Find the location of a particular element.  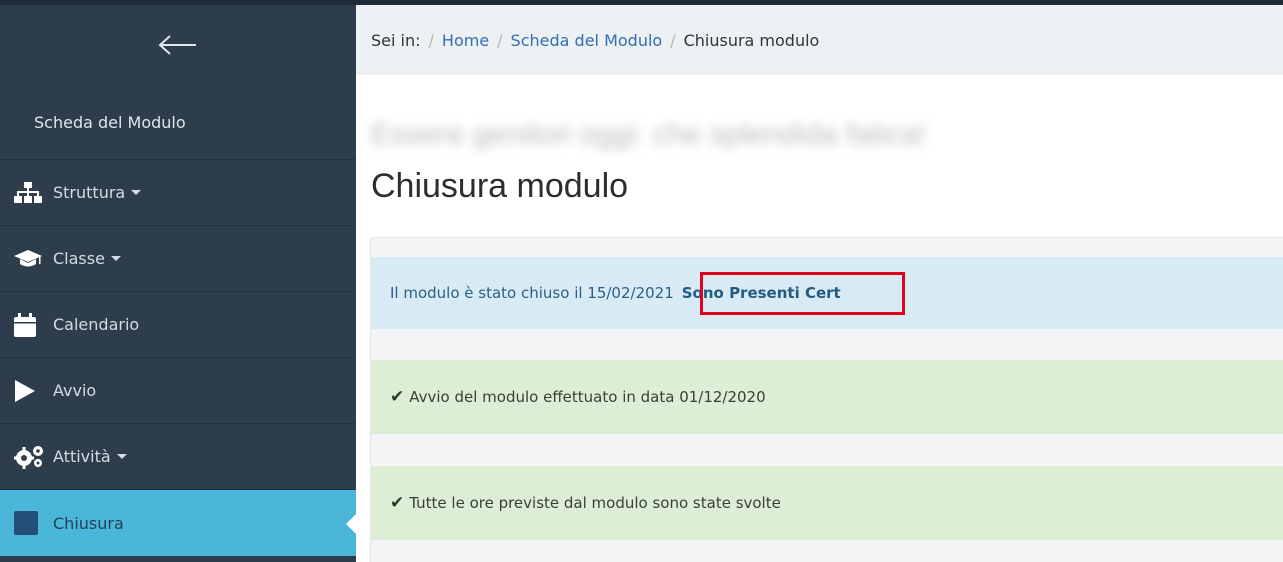

sidebar-item-avvio: Avvio is located at coordinates (178, 391).